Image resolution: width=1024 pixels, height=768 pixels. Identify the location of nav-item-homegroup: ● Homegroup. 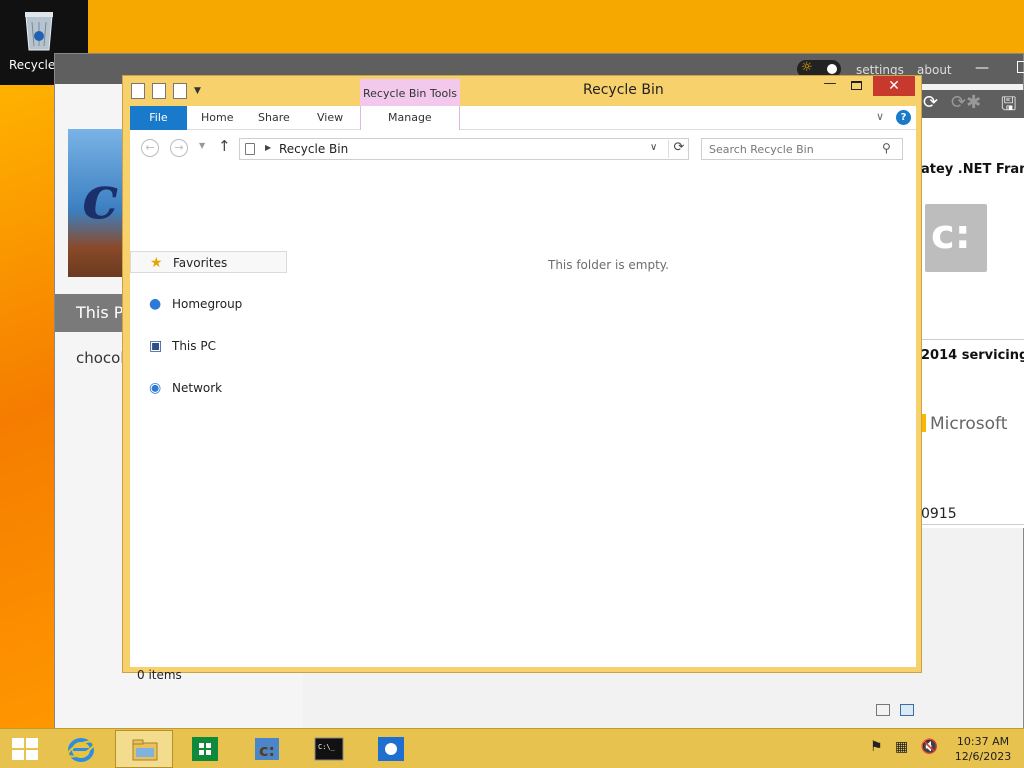
(209, 304).